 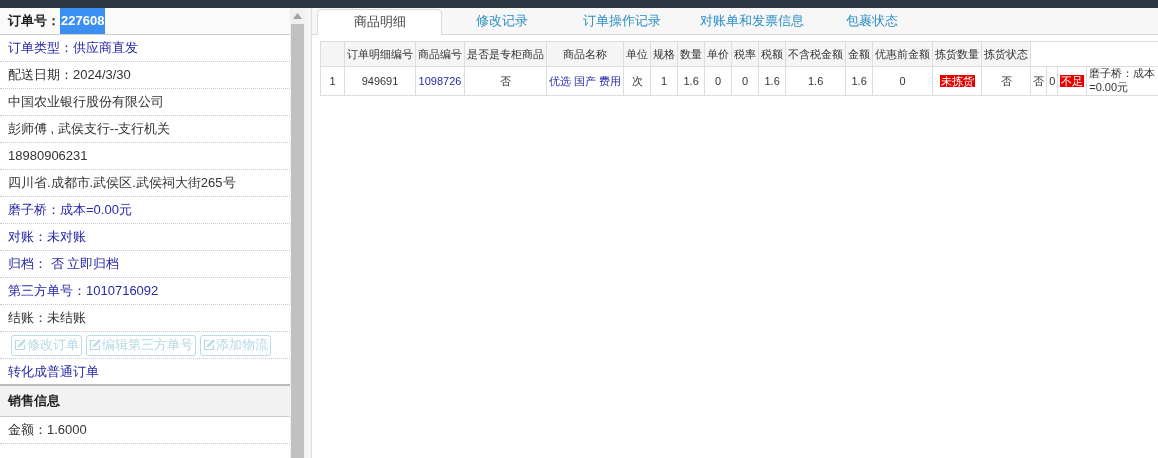 I want to click on column-header: 税额, so click(x=772, y=54).